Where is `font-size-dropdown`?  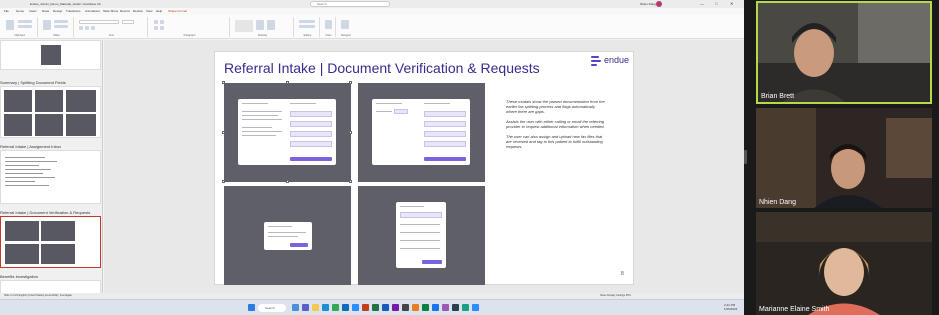 font-size-dropdown is located at coordinates (128, 22).